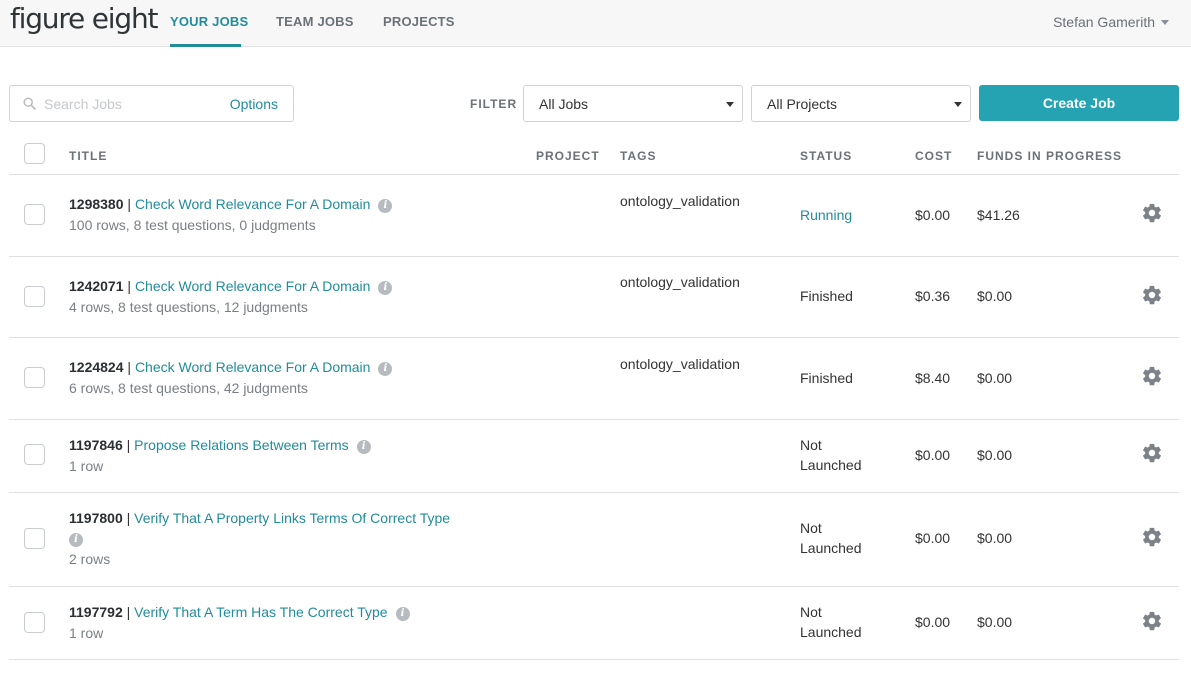 This screenshot has width=1191, height=673. I want to click on select-all-checkbox, so click(34, 153).